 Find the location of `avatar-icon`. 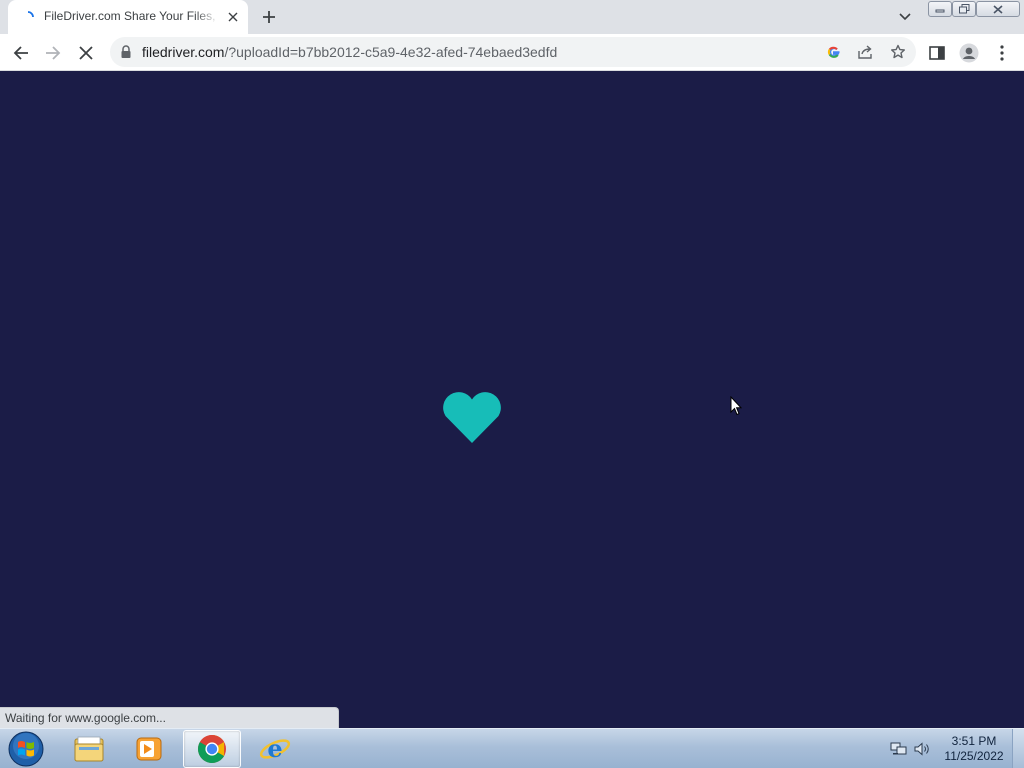

avatar-icon is located at coordinates (969, 53).